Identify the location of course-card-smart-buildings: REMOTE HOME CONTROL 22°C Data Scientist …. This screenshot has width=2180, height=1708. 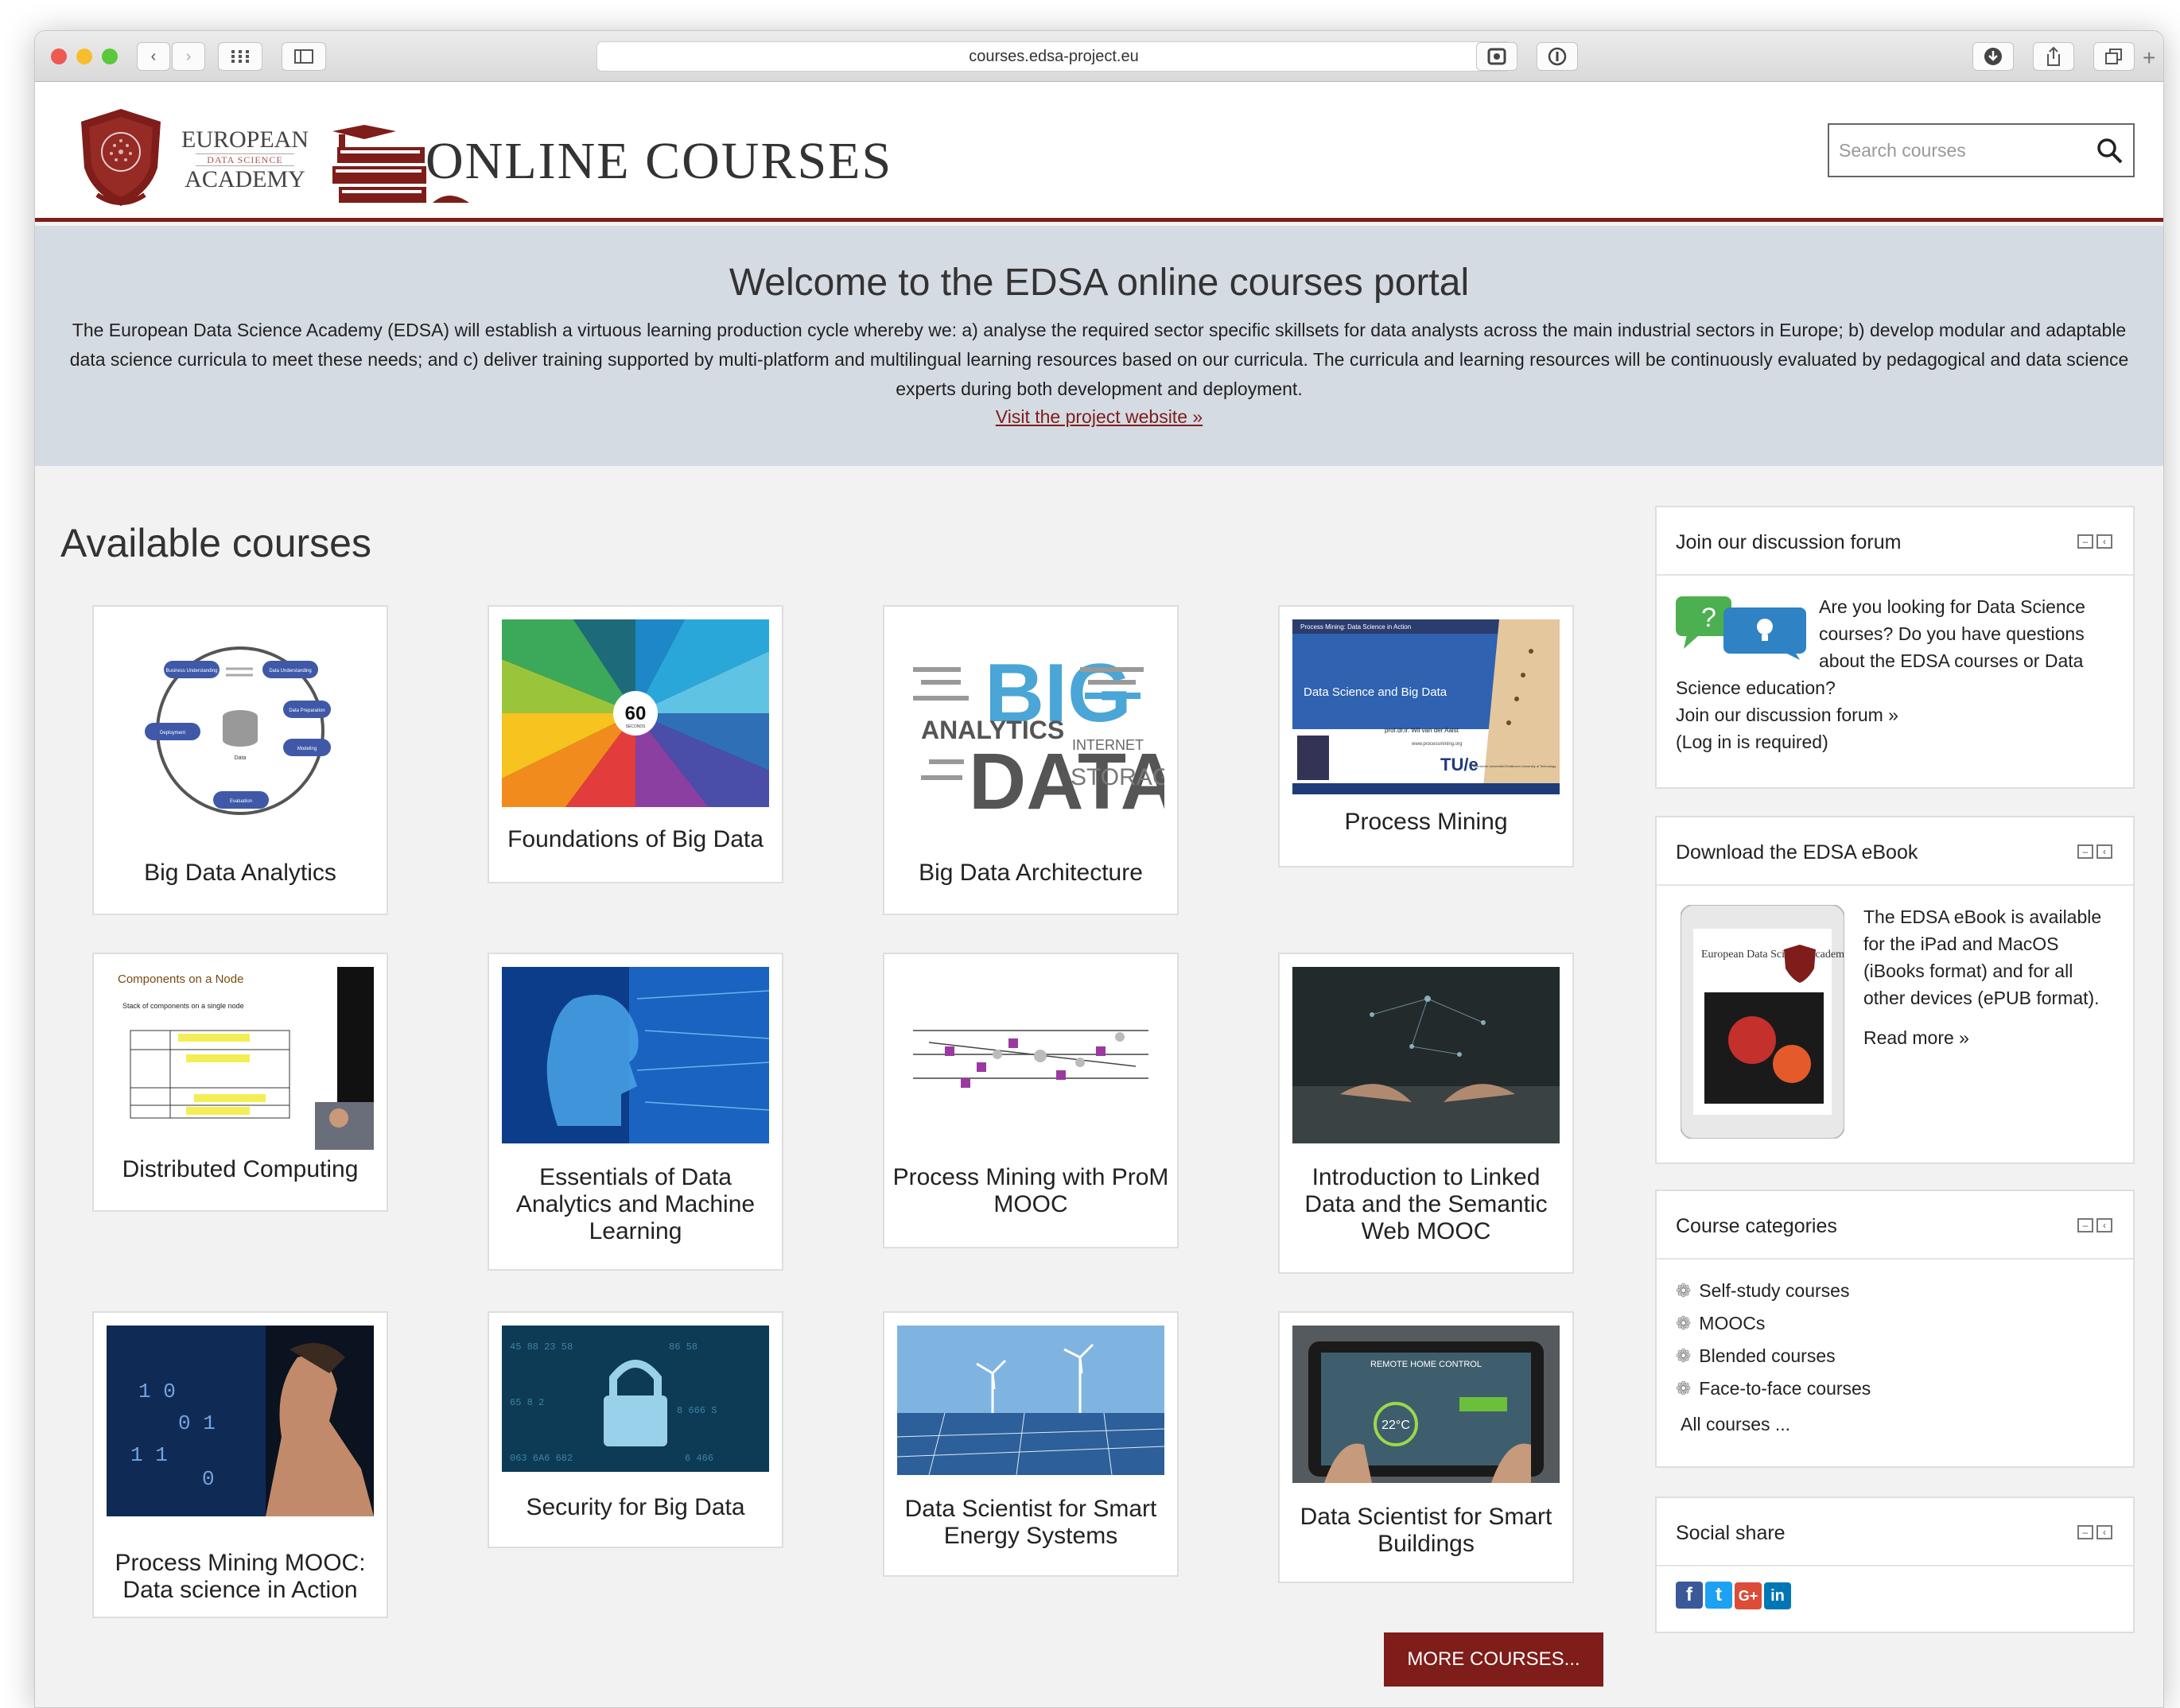
(1426, 1447).